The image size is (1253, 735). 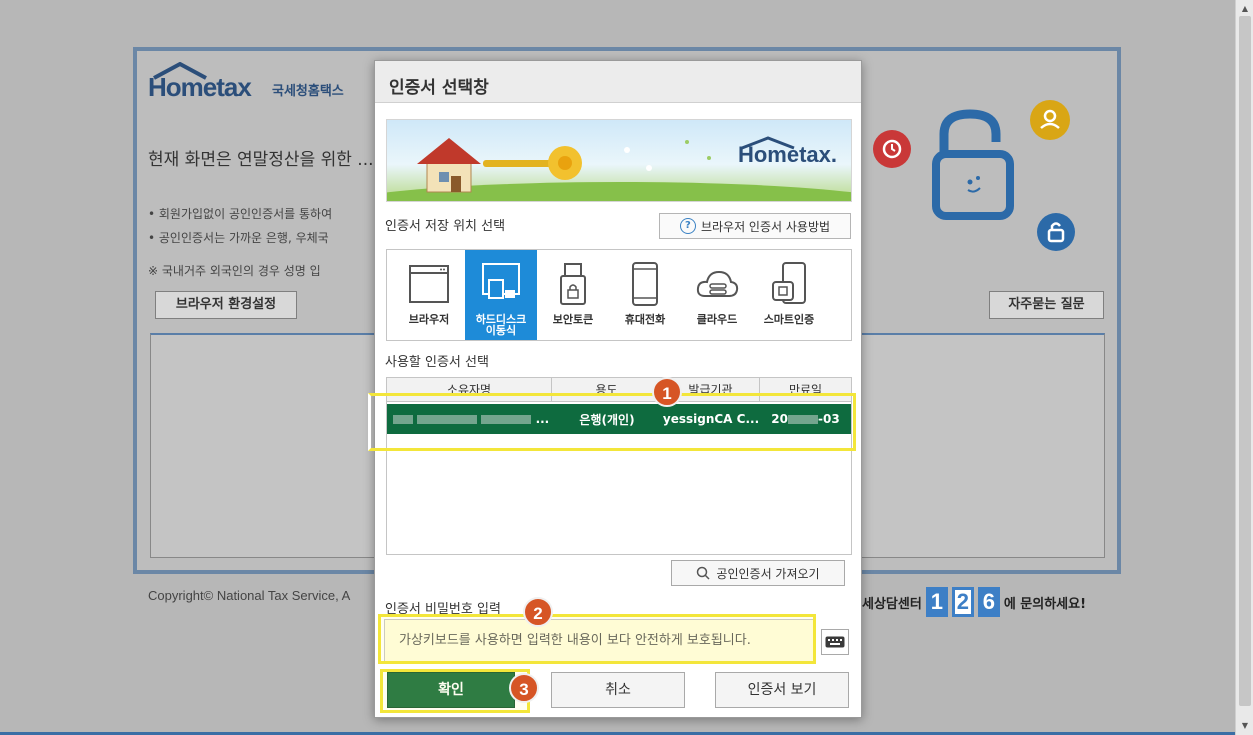 What do you see at coordinates (667, 392) in the screenshot?
I see `step-badge-1: 1` at bounding box center [667, 392].